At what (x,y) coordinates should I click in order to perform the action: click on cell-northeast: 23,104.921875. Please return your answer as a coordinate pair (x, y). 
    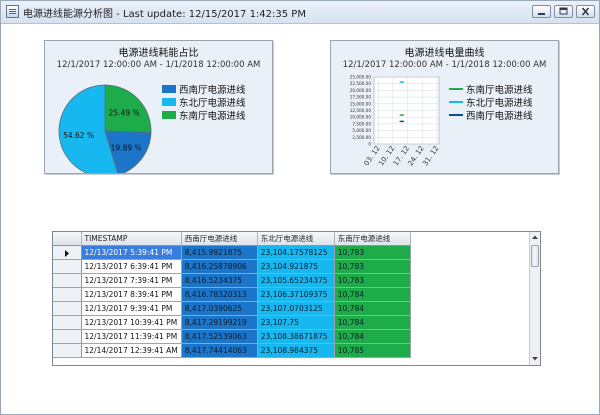
    Looking at the image, I should click on (296, 266).